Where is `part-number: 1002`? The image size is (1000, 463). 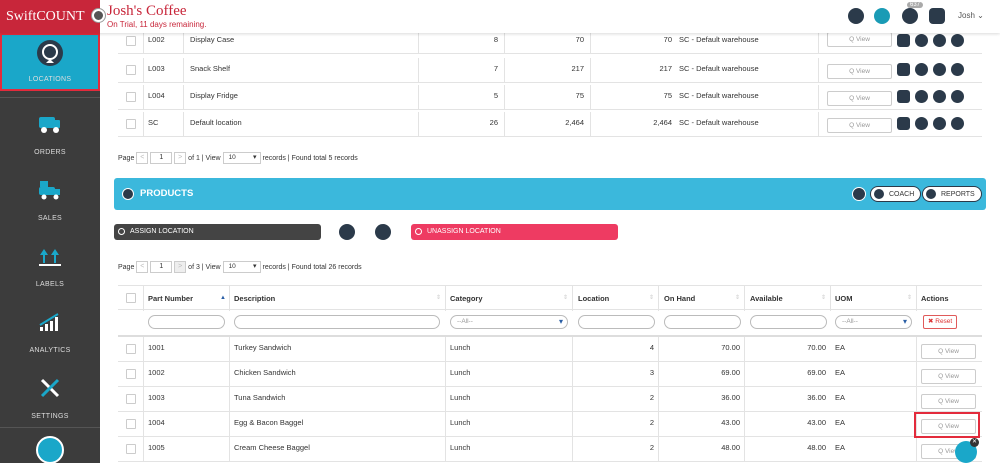 part-number: 1002 is located at coordinates (156, 372).